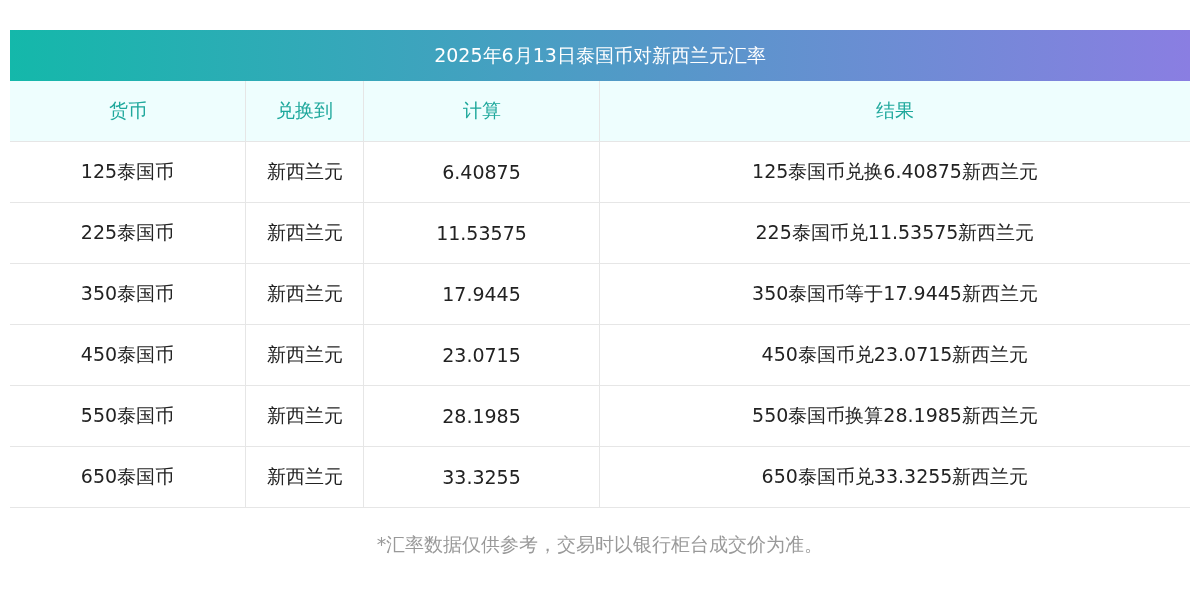 This screenshot has height=600, width=1200. What do you see at coordinates (481, 355) in the screenshot?
I see `table-cell: 23.0715` at bounding box center [481, 355].